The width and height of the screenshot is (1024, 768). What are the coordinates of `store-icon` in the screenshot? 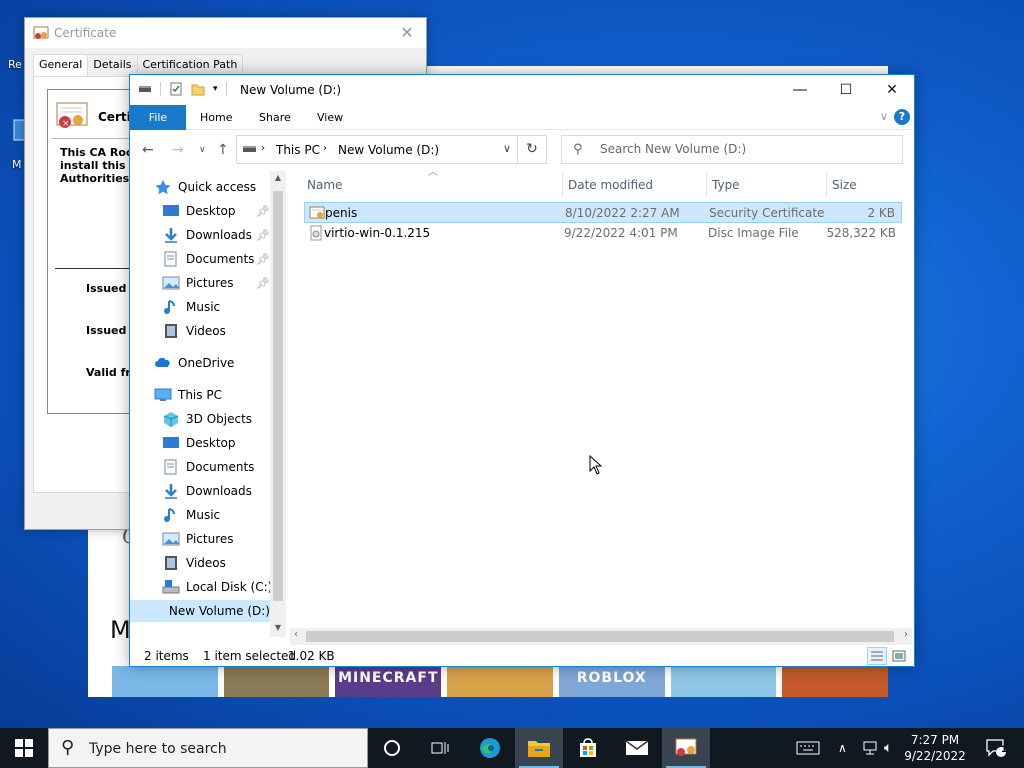 It's located at (588, 748).